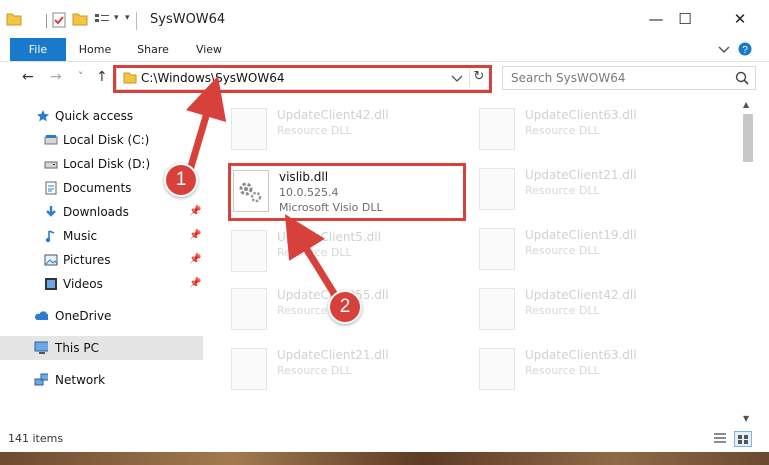 The image size is (769, 465). I want to click on dropdown-arrow-icon: ▾, so click(116, 18).